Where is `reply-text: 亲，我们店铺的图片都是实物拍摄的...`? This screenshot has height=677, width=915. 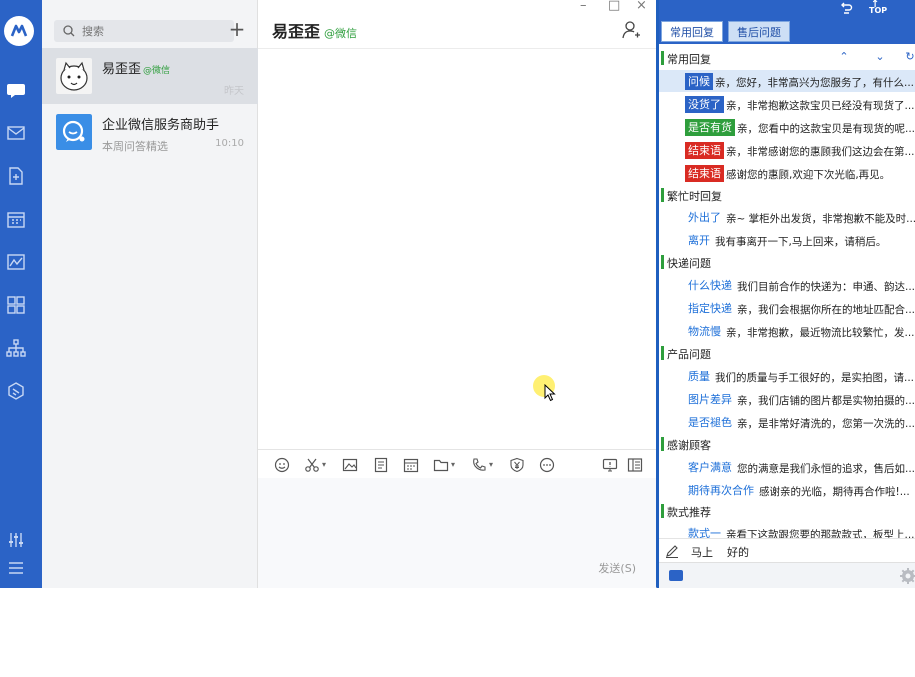
reply-text: 亲，我们店铺的图片都是实物拍摄的... is located at coordinates (826, 401).